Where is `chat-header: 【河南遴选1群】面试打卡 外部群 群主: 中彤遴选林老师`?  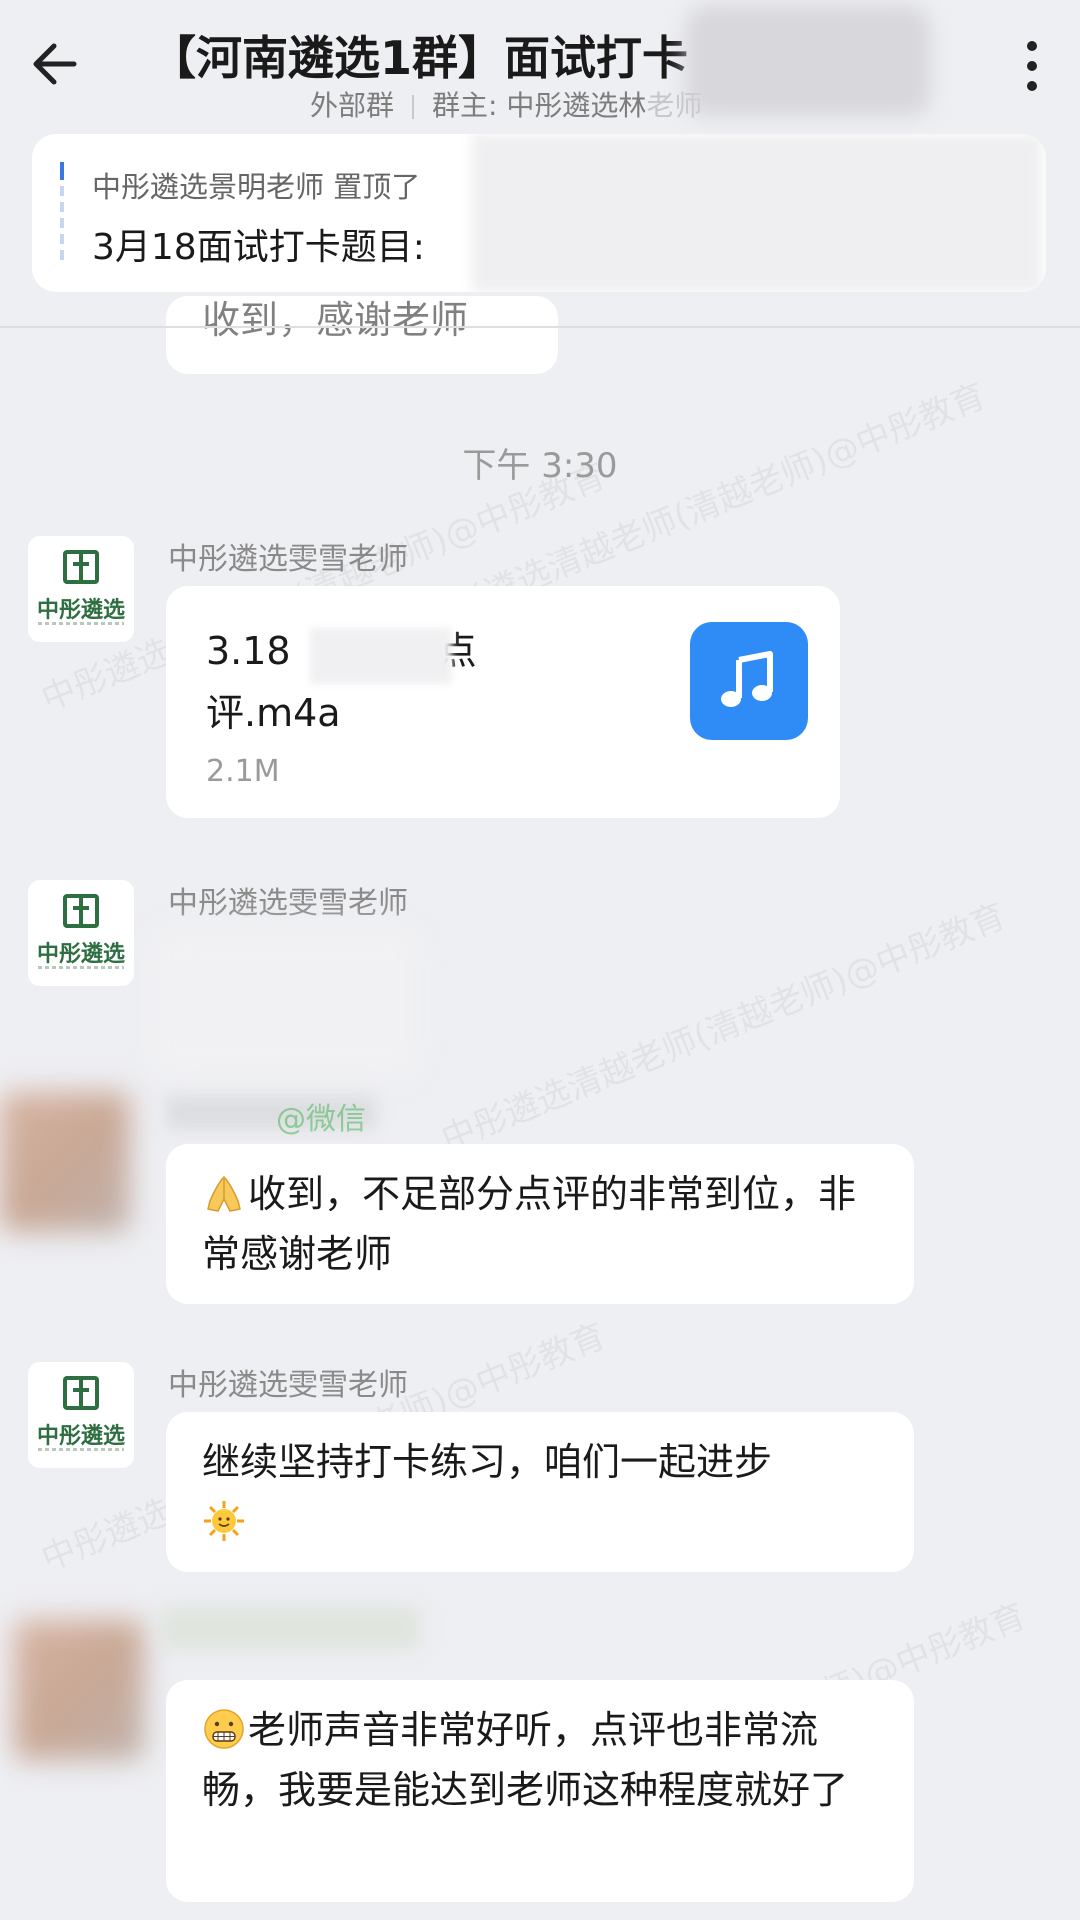
chat-header: 【河南遴选1群】面试打卡 外部群 群主: 中彤遴选林老师 is located at coordinates (540, 65).